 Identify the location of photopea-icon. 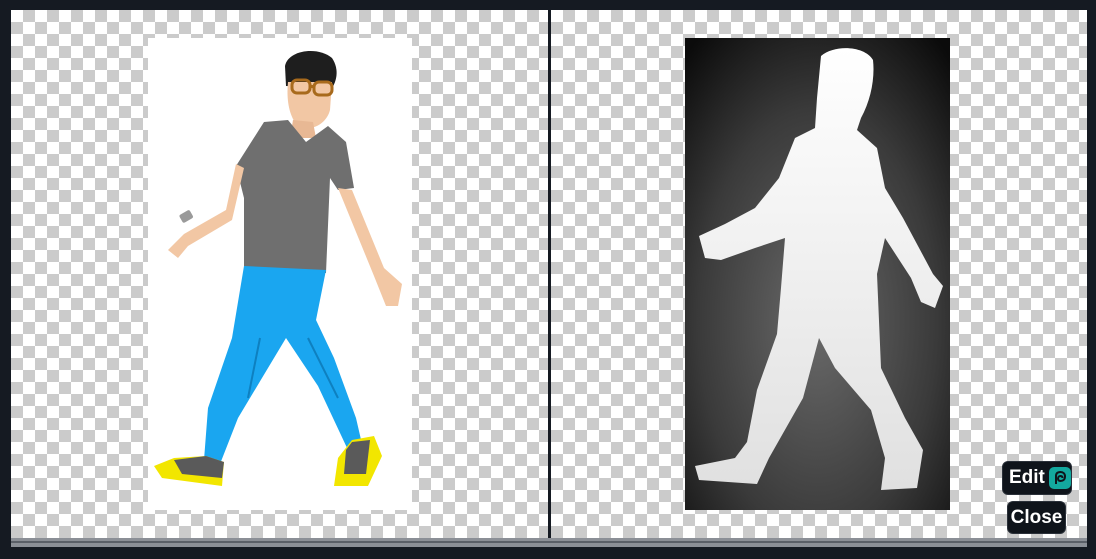
(1059, 478).